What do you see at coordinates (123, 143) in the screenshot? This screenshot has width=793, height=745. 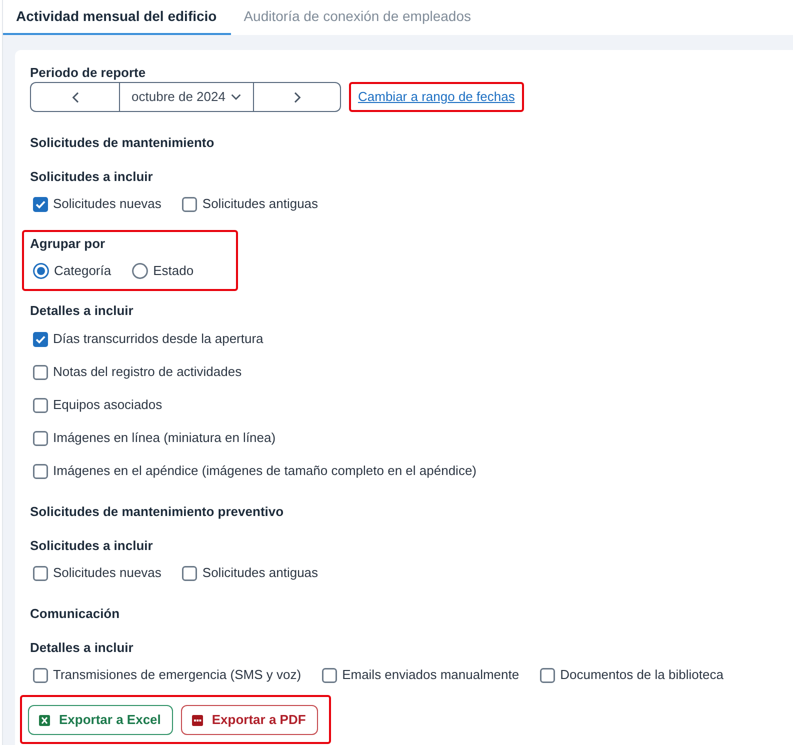 I see `section-title: Solicitudes de mantenimiento` at bounding box center [123, 143].